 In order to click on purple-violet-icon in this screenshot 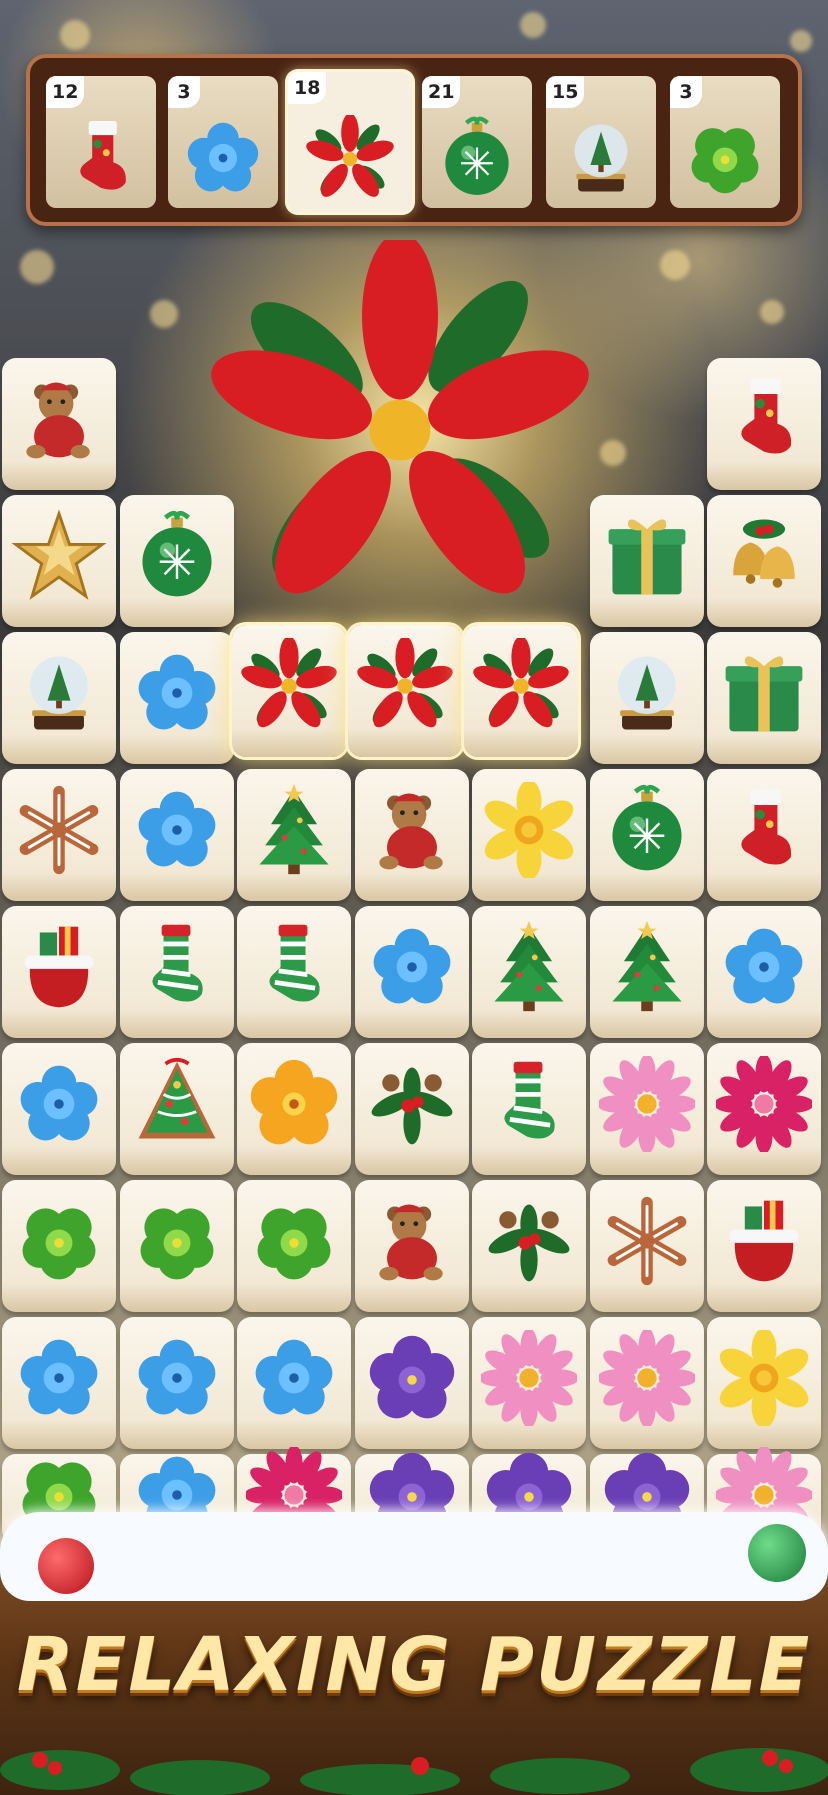, I will do `click(411, 1377)`.